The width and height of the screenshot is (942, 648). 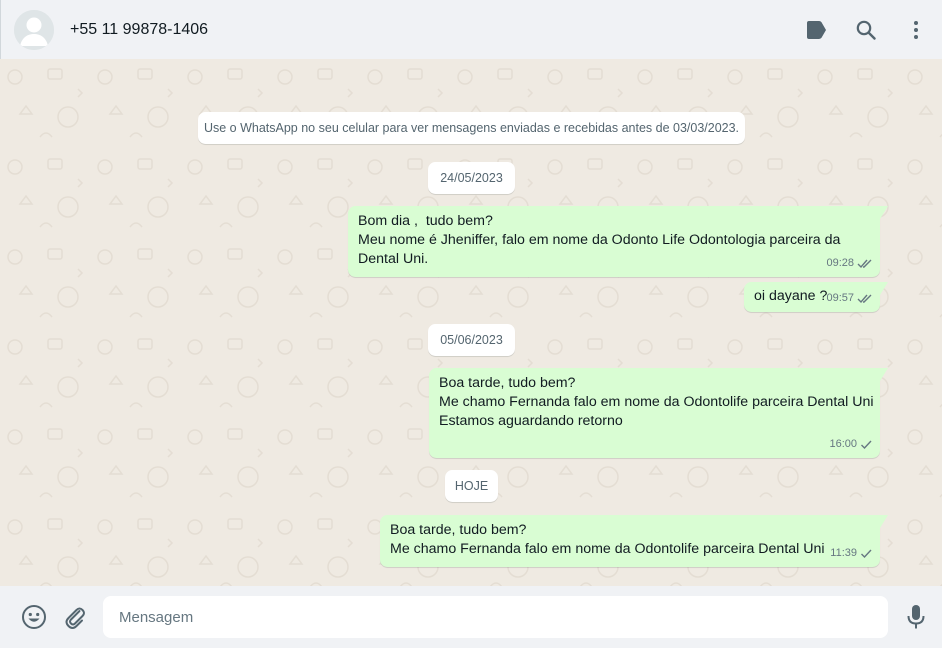 I want to click on search-icon, so click(x=866, y=30).